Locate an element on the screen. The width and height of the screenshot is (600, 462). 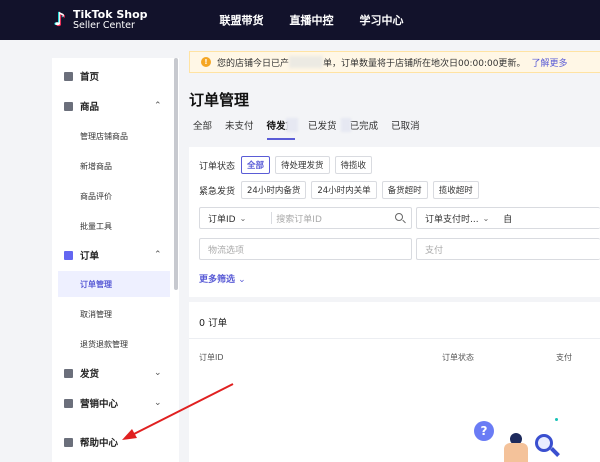
payment-select: 支付 is located at coordinates (508, 249).